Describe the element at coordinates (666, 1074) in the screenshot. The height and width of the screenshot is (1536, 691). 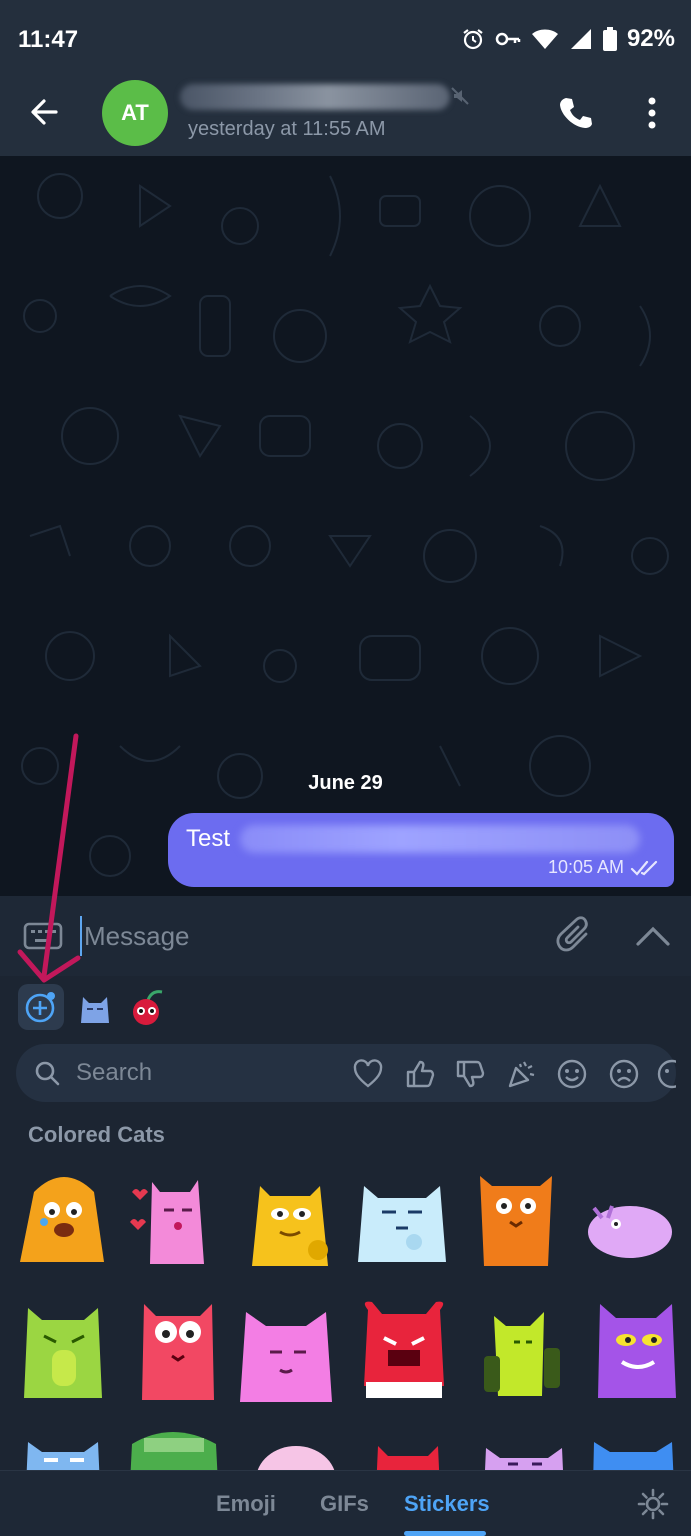
I see `more-face-icon` at that location.